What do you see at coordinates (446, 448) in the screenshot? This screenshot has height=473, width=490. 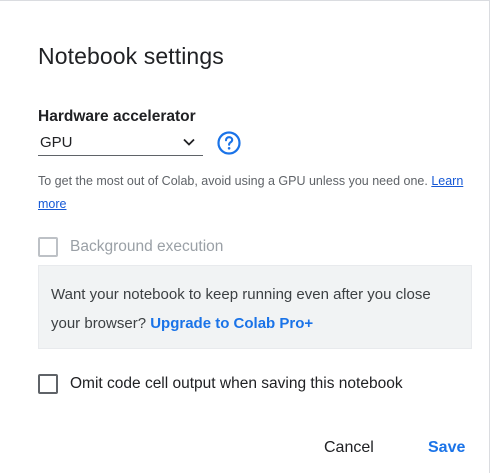 I see `save-button: Save` at bounding box center [446, 448].